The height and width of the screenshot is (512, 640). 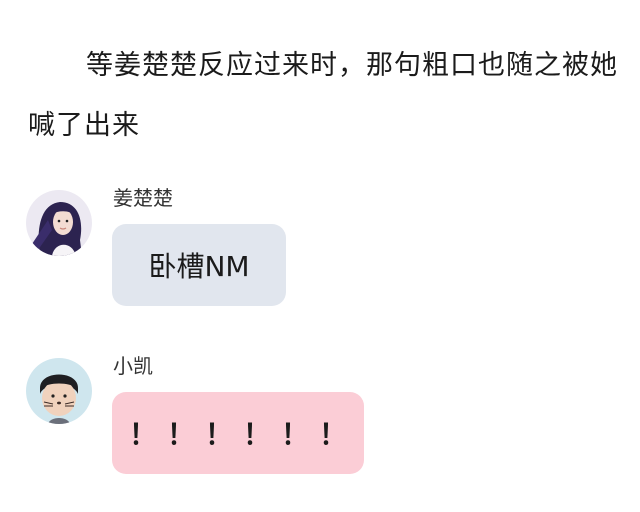 I want to click on avatar-boy-icon, so click(x=59, y=391).